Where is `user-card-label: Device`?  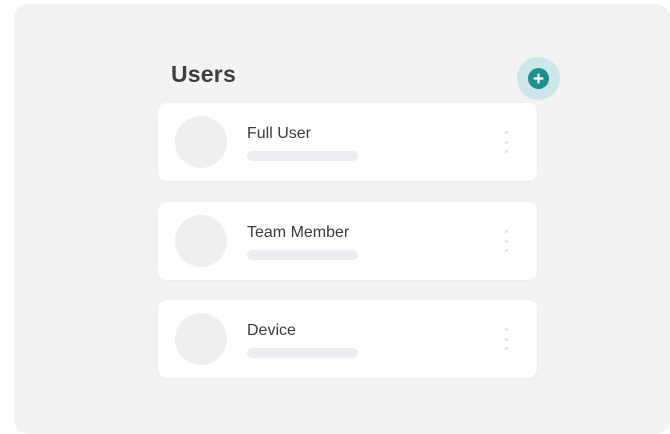 user-card-label: Device is located at coordinates (271, 330).